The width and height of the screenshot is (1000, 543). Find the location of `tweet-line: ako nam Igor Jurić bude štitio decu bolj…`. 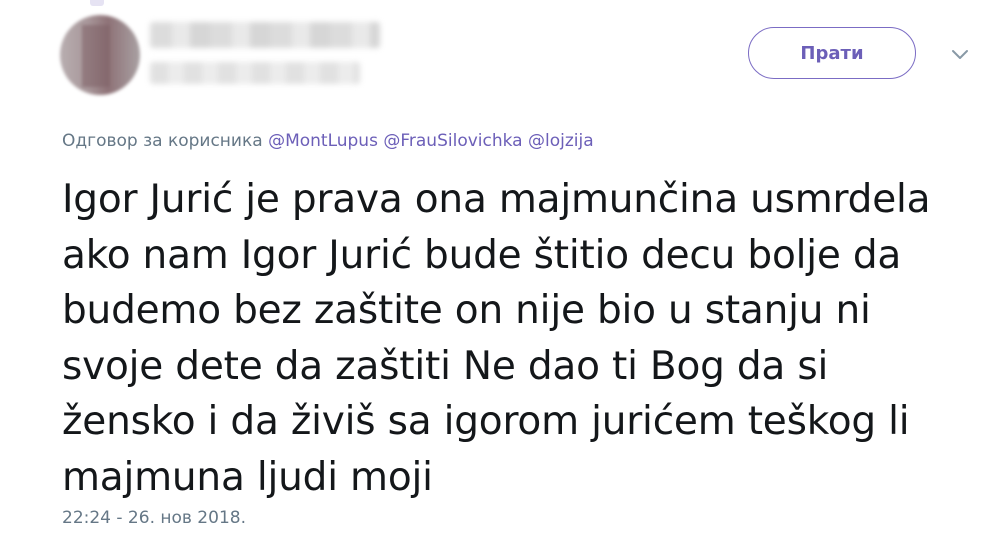

tweet-line: ako nam Igor Jurić bude štitio decu bolj… is located at coordinates (482, 255).